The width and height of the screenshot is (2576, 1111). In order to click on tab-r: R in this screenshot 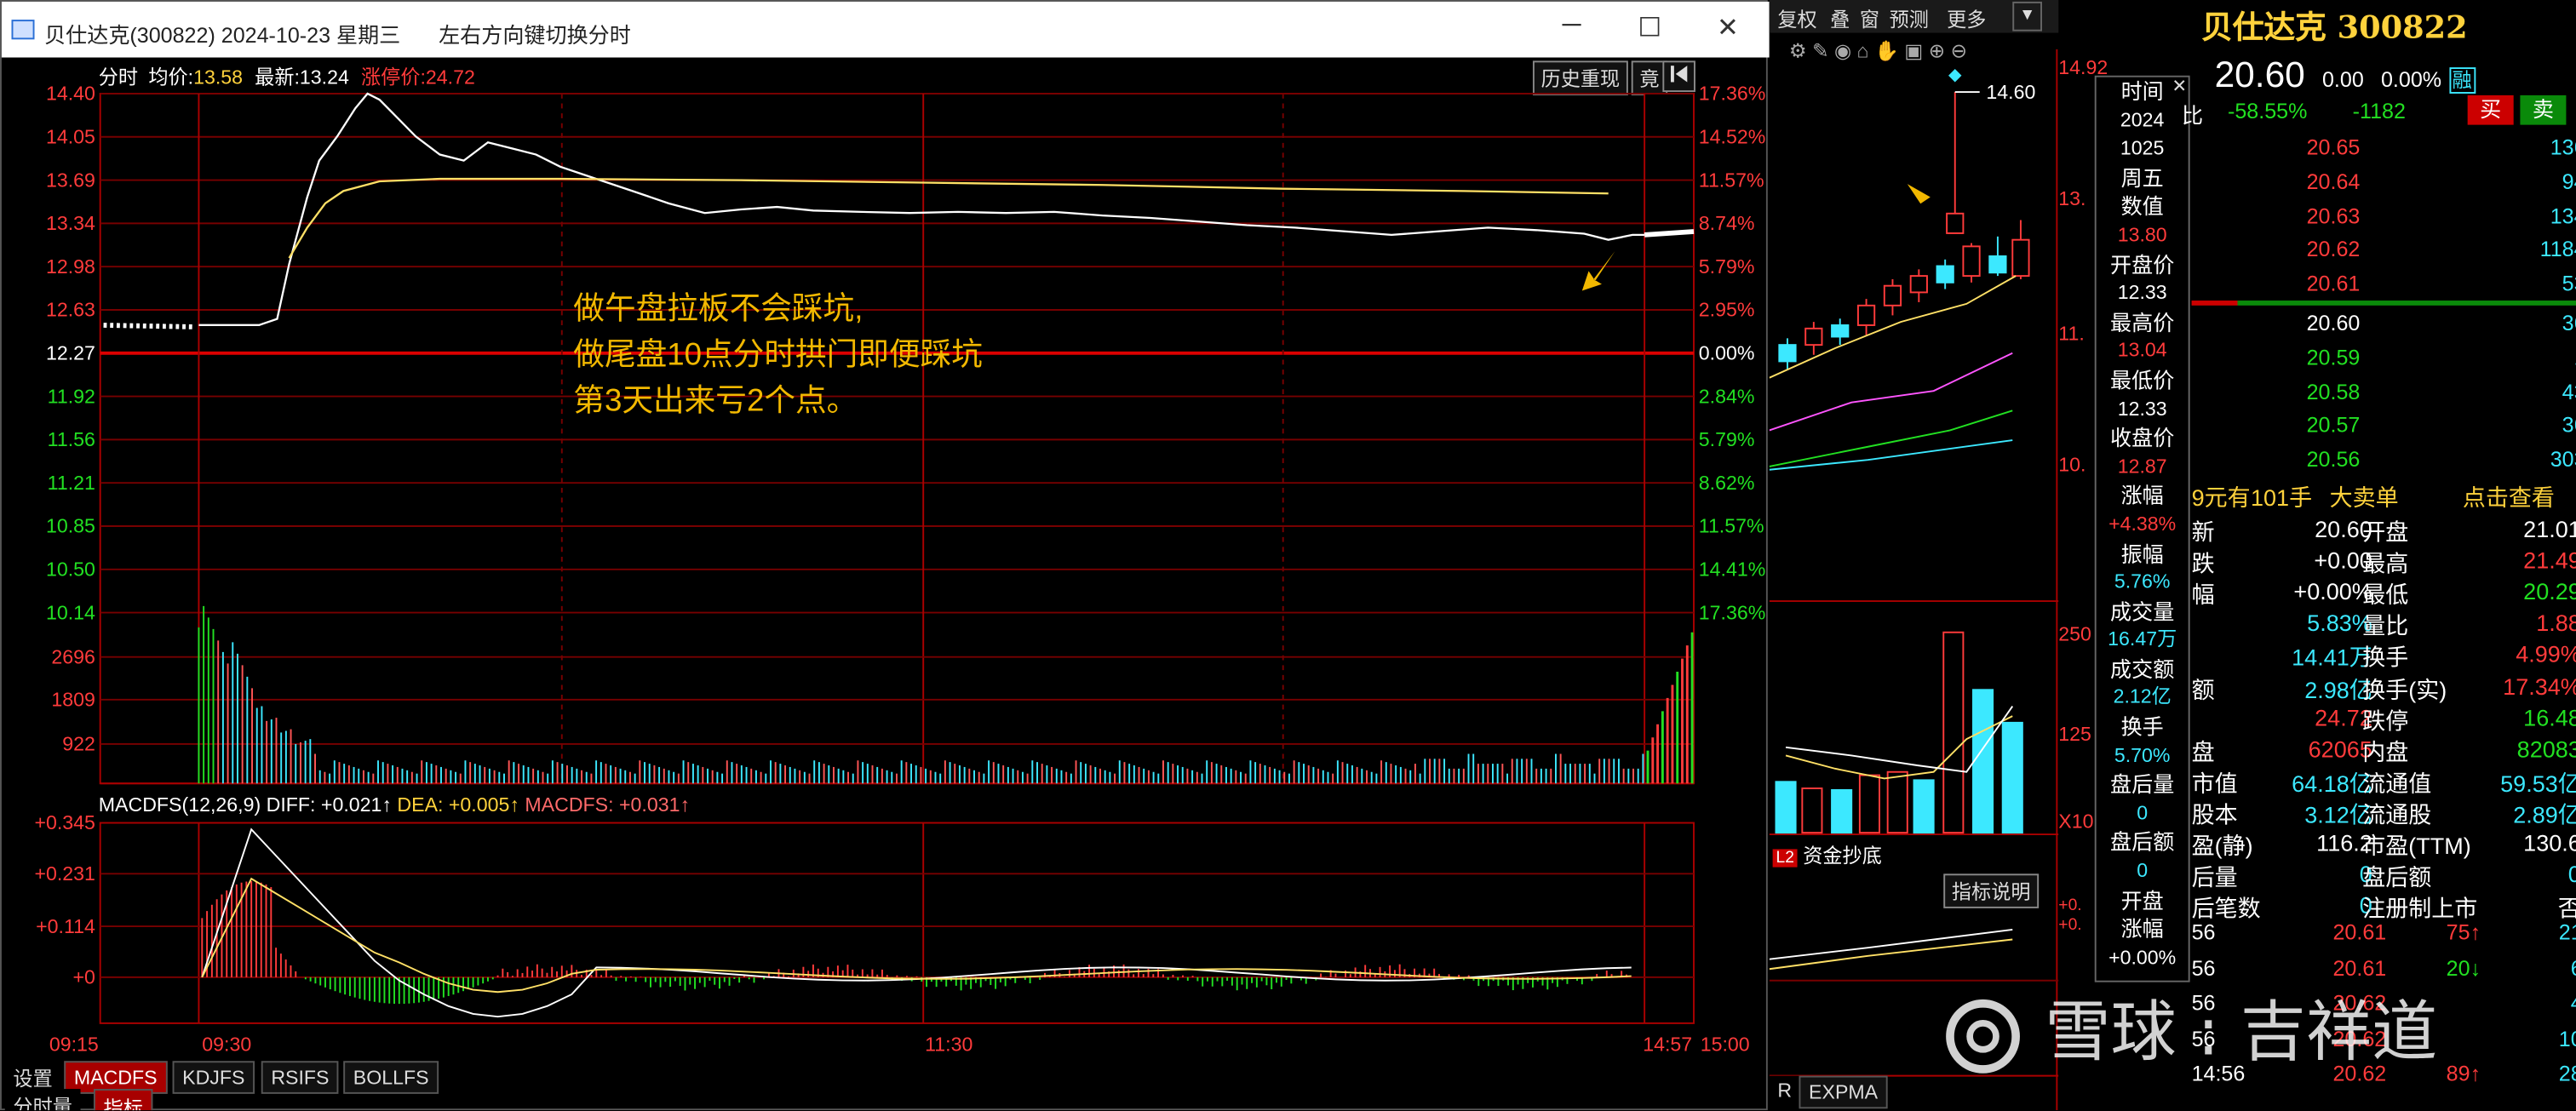, I will do `click(1784, 1090)`.